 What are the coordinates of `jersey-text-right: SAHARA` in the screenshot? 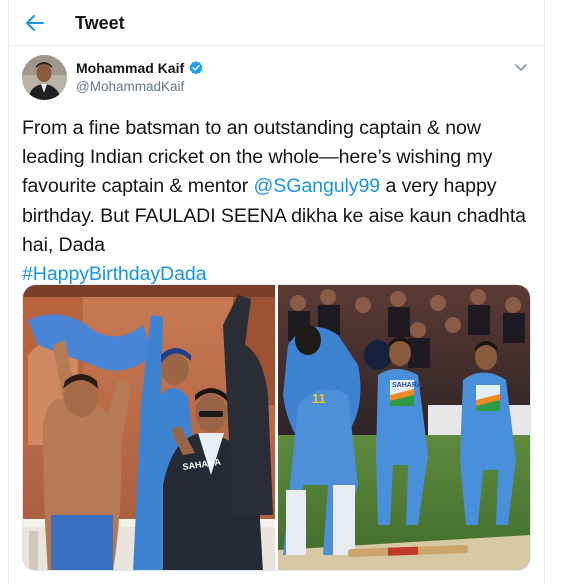 It's located at (407, 385).